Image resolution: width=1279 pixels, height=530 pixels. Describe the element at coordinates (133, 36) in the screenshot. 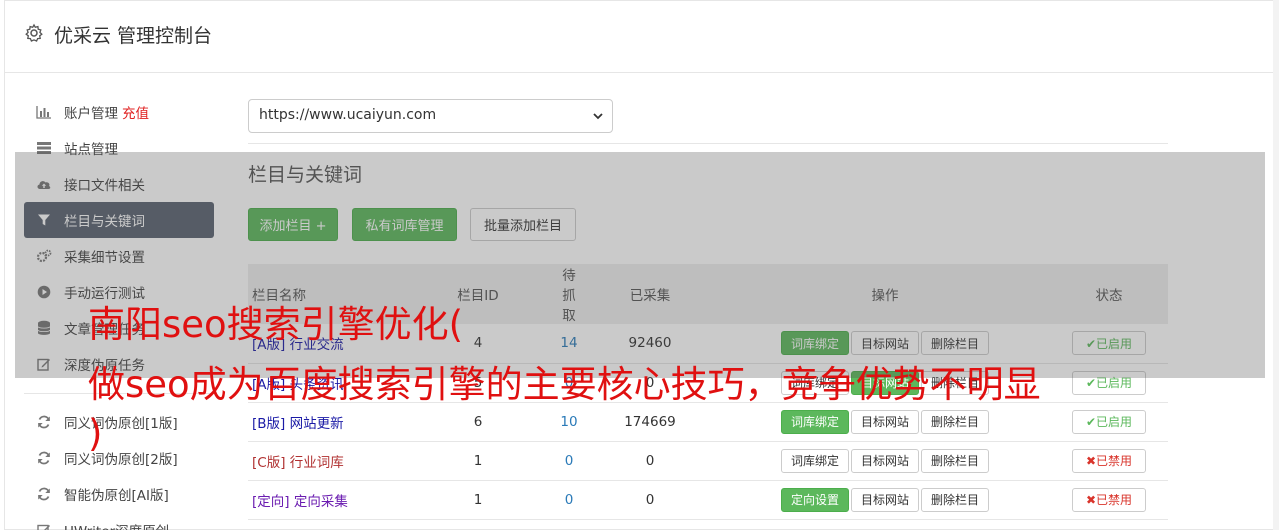

I see `page-title: 优采云 管理控制台` at that location.